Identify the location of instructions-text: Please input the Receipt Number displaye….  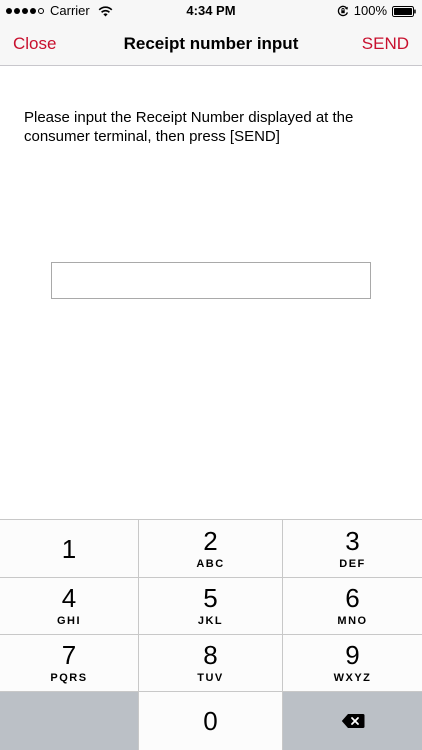
(189, 127).